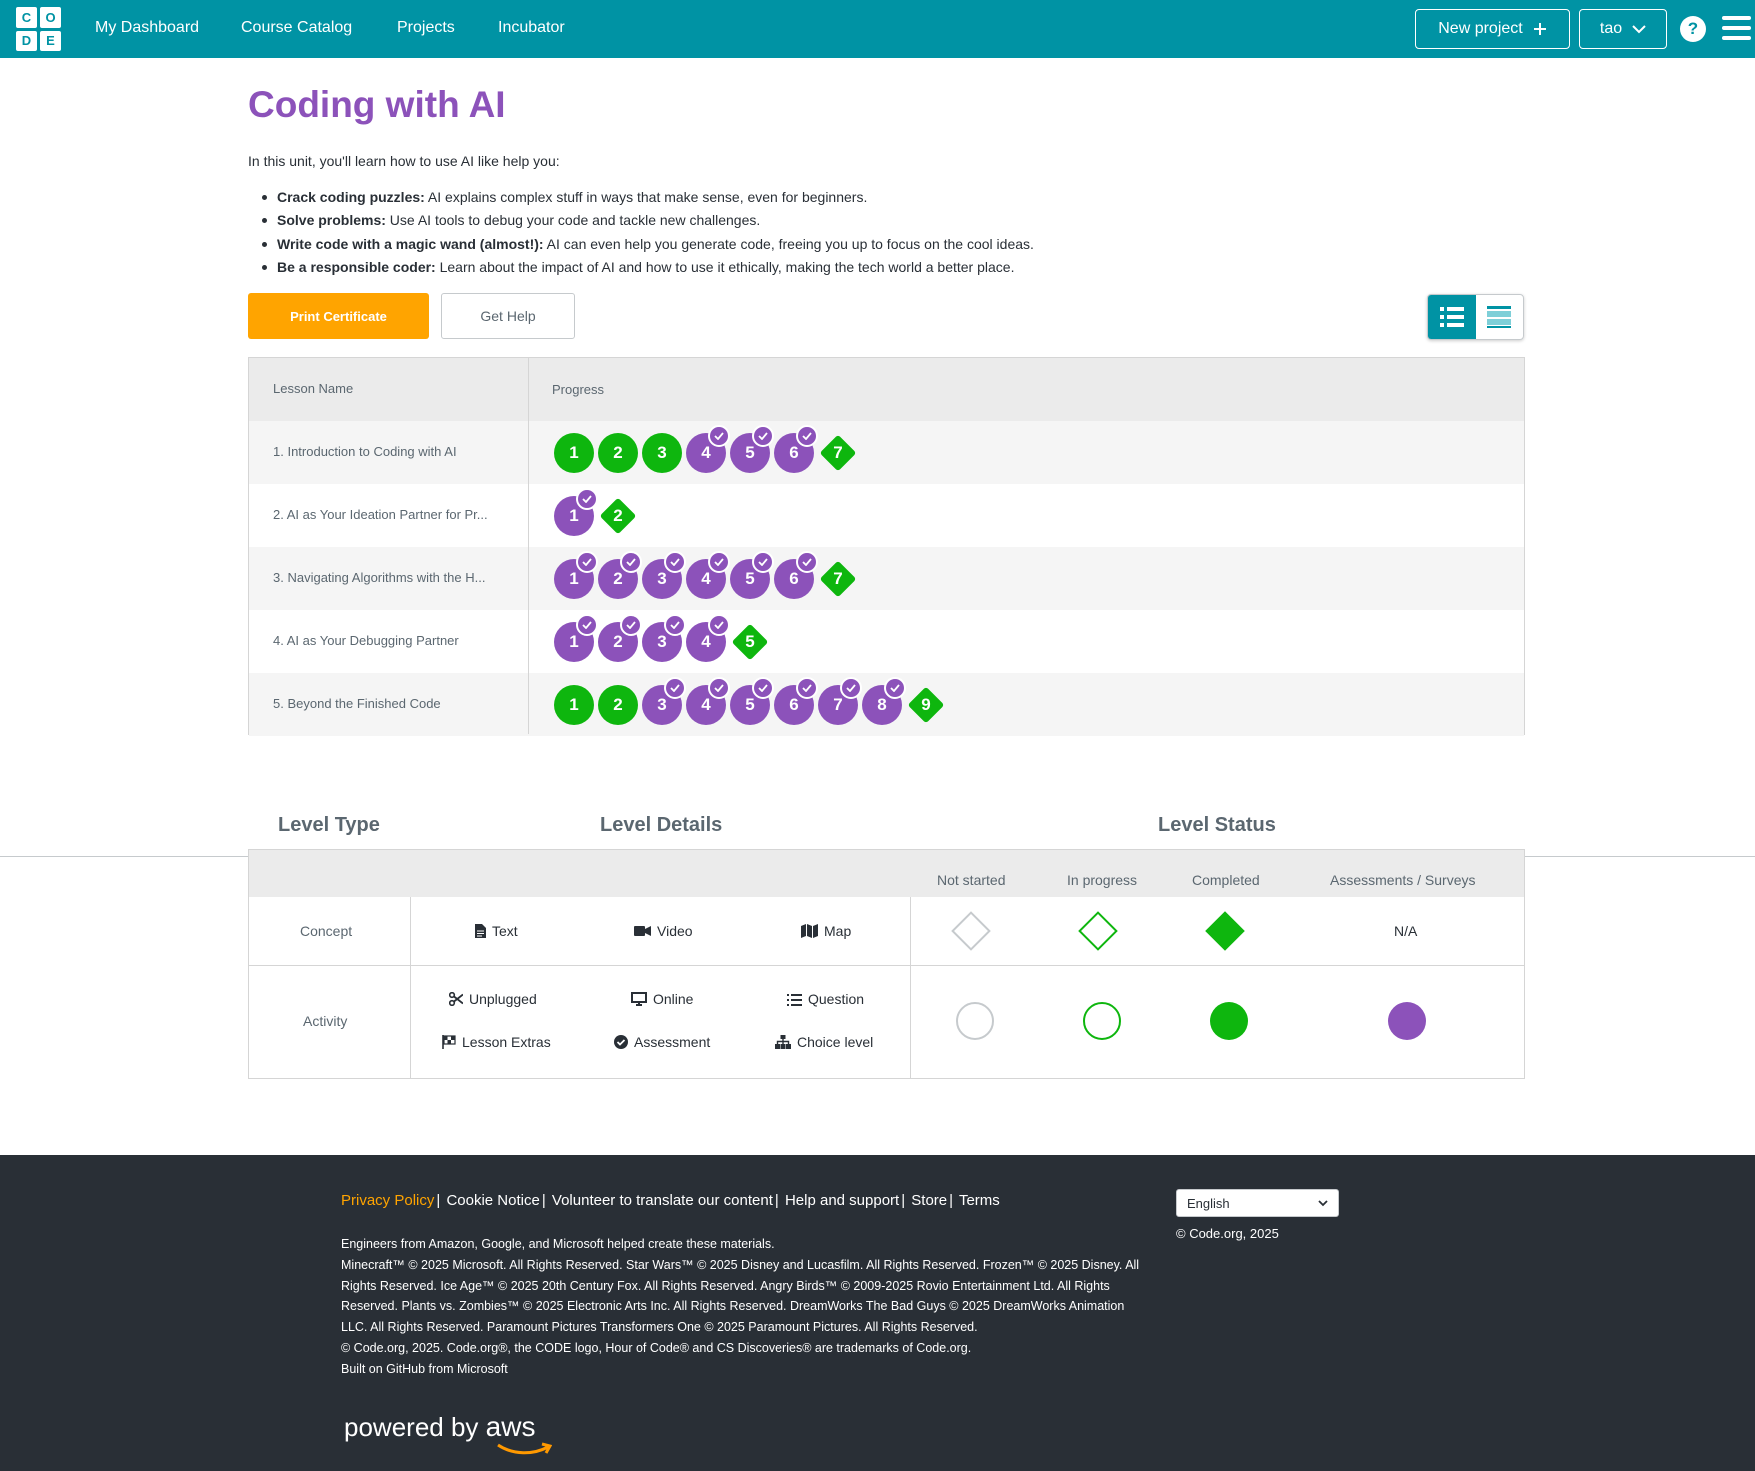 This screenshot has width=1755, height=1471. Describe the element at coordinates (884, 701) in the screenshot. I see `level-bubble: 8` at that location.